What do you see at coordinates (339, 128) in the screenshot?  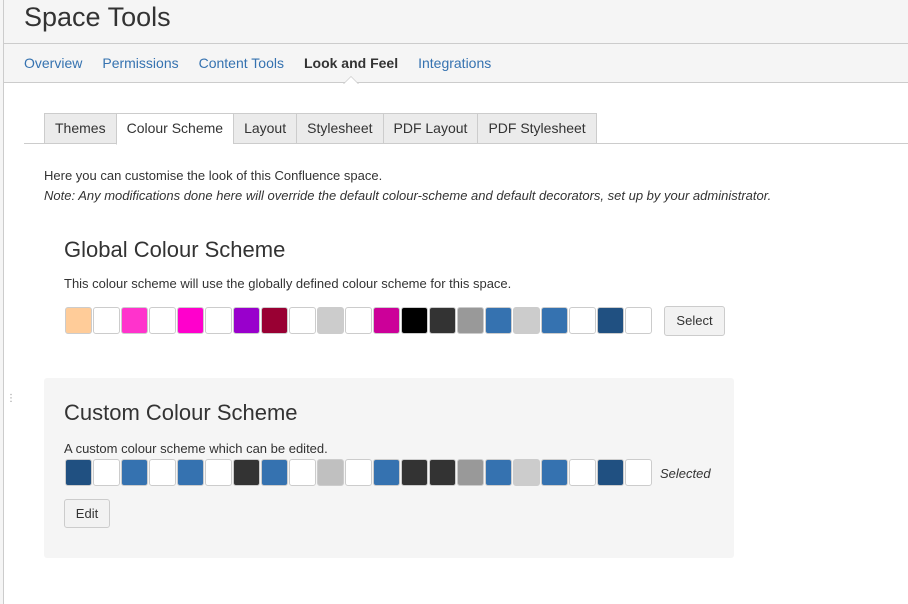 I see `tab-stylesheet: Stylesheet` at bounding box center [339, 128].